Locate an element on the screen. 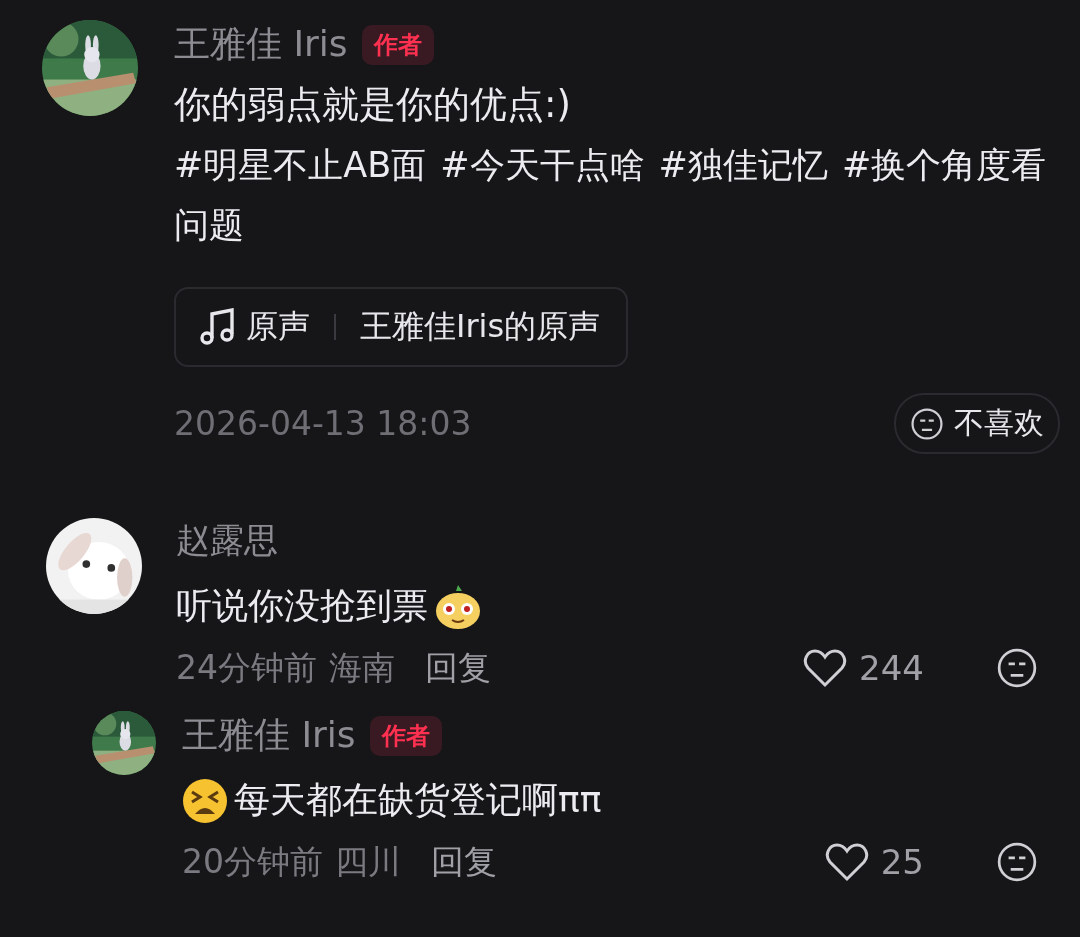 The height and width of the screenshot is (937, 1080). music-title: 王雅佳Iris的原声 is located at coordinates (480, 326).